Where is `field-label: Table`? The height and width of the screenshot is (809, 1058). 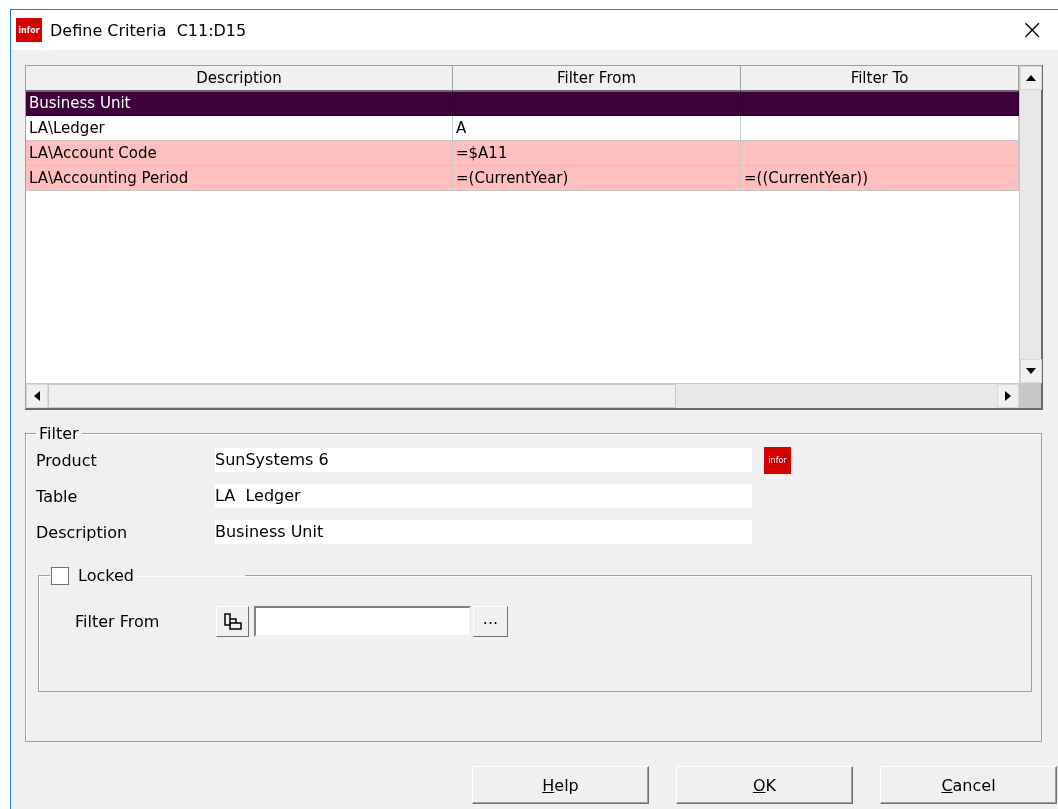 field-label: Table is located at coordinates (57, 496).